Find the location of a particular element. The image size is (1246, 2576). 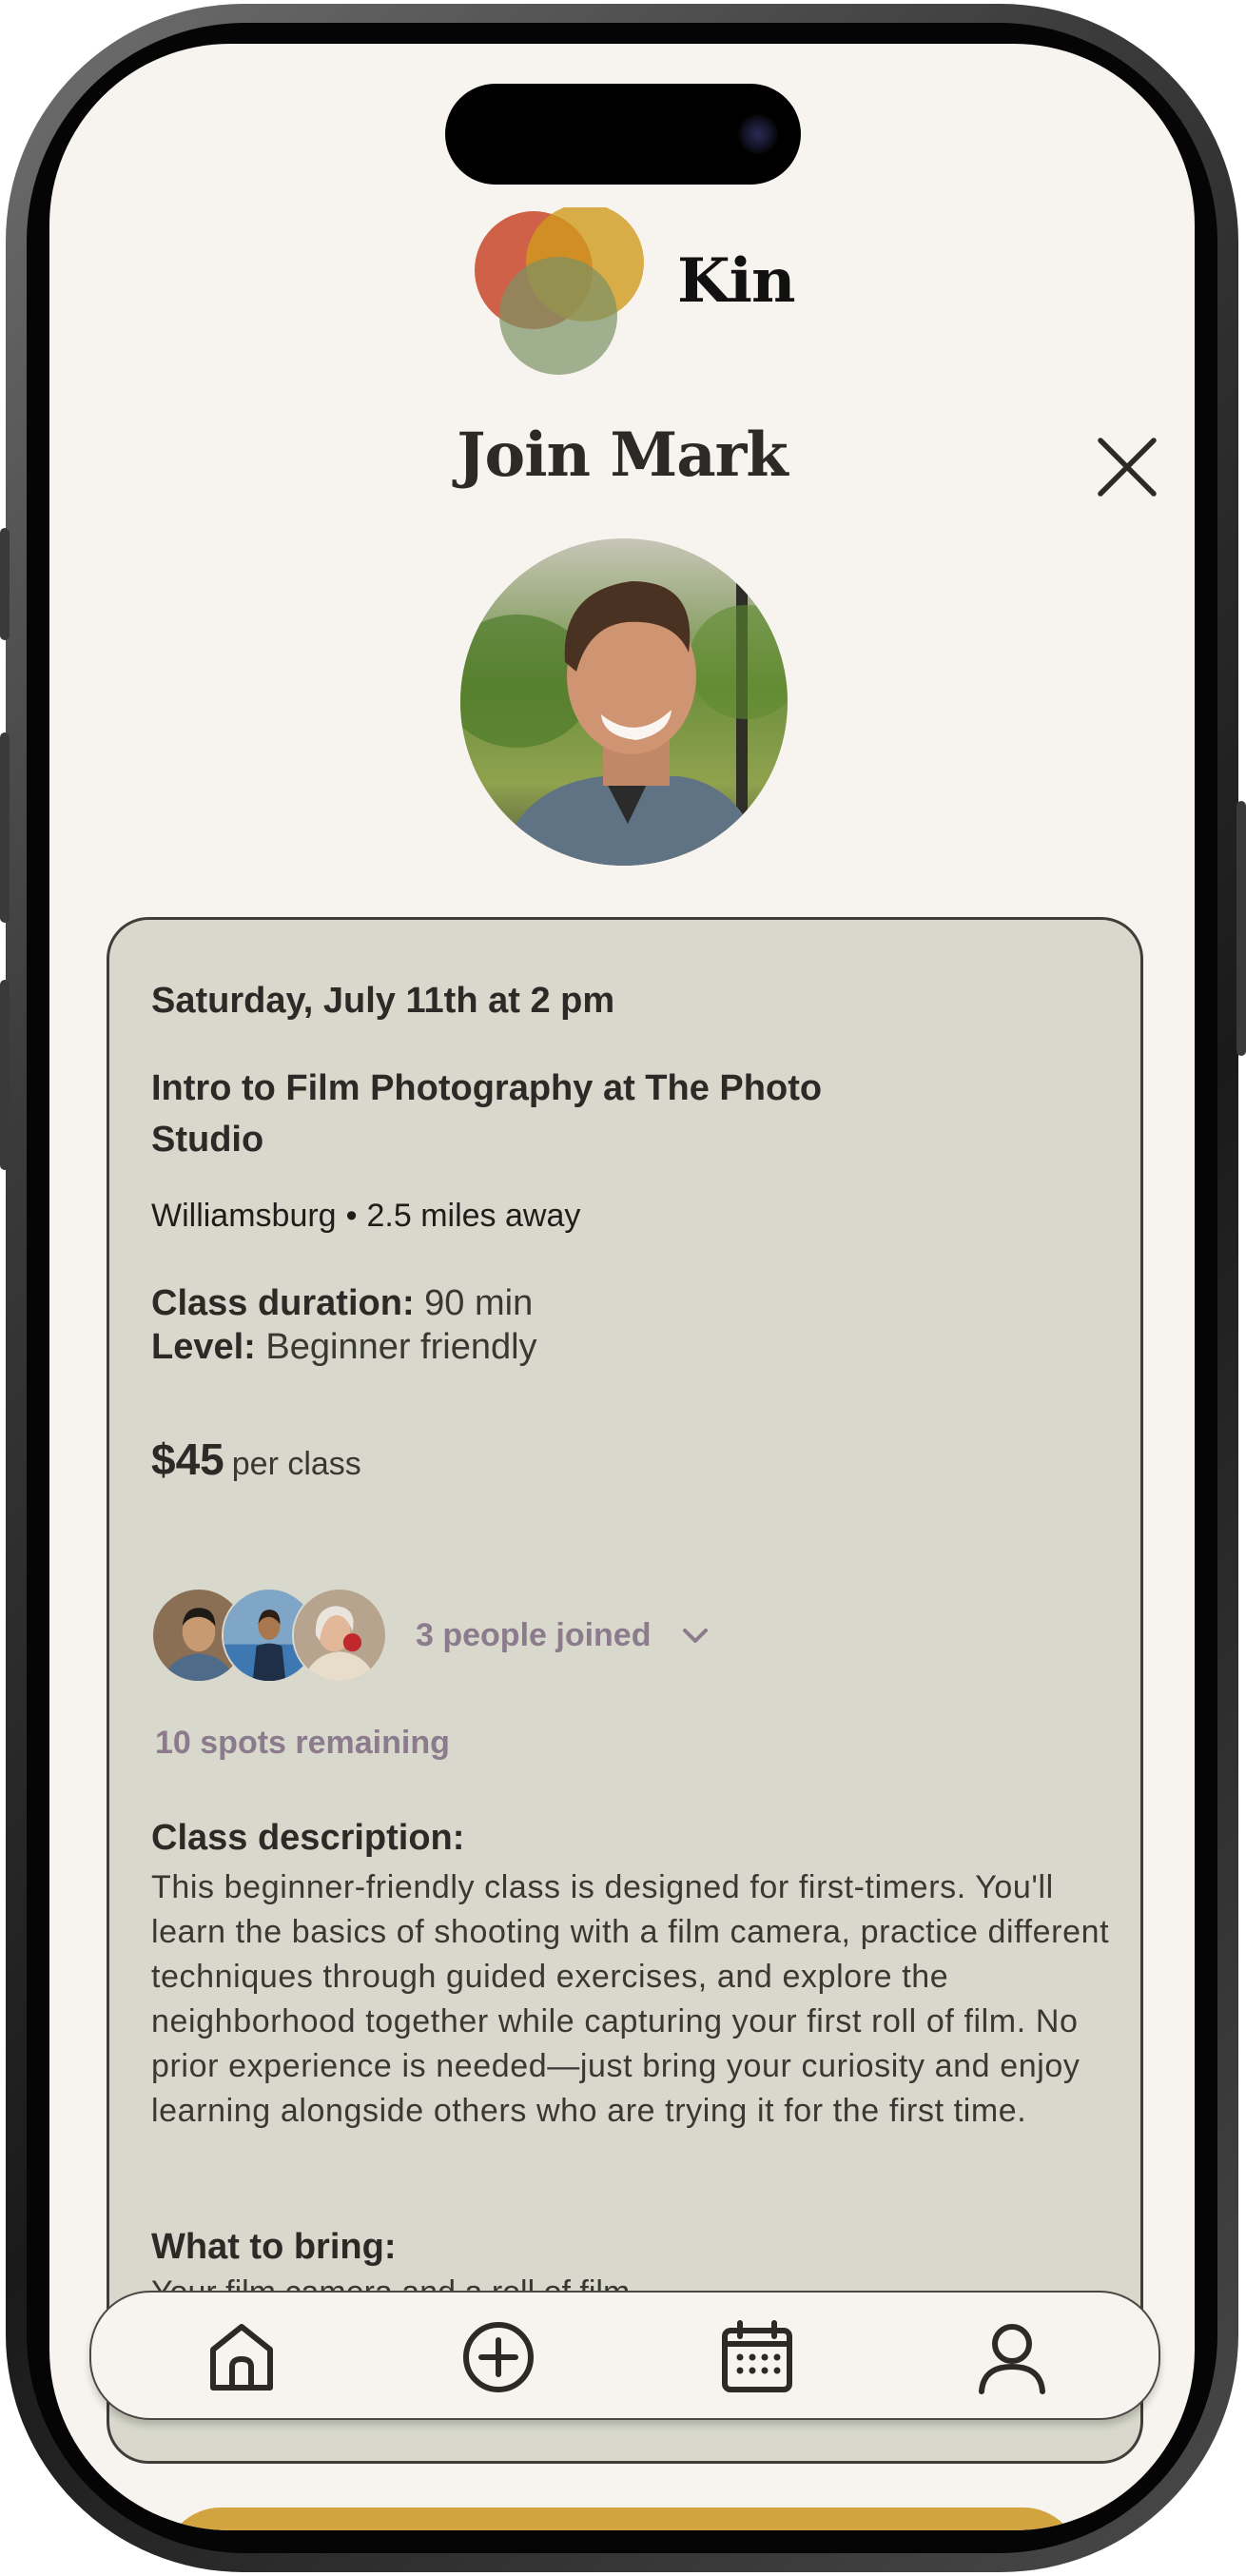

attendee-avatar is located at coordinates (340, 1636).